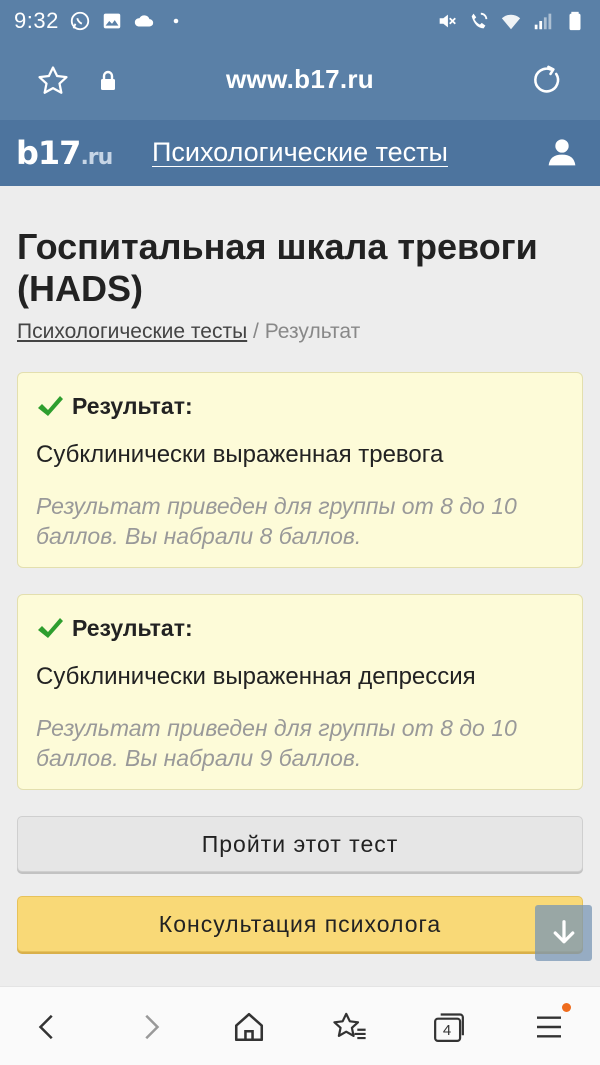 The image size is (600, 1065). What do you see at coordinates (447, 21) in the screenshot?
I see `mute-icon` at bounding box center [447, 21].